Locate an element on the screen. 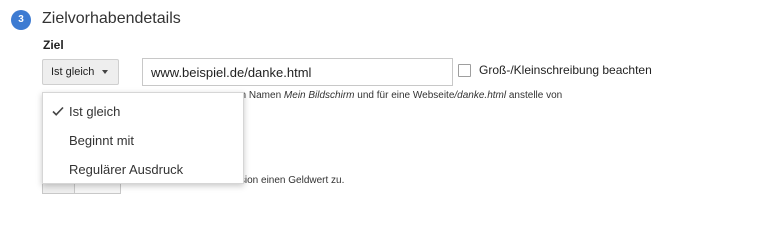  dropdown-option-begins-with: Beginnt mit is located at coordinates (143, 140).